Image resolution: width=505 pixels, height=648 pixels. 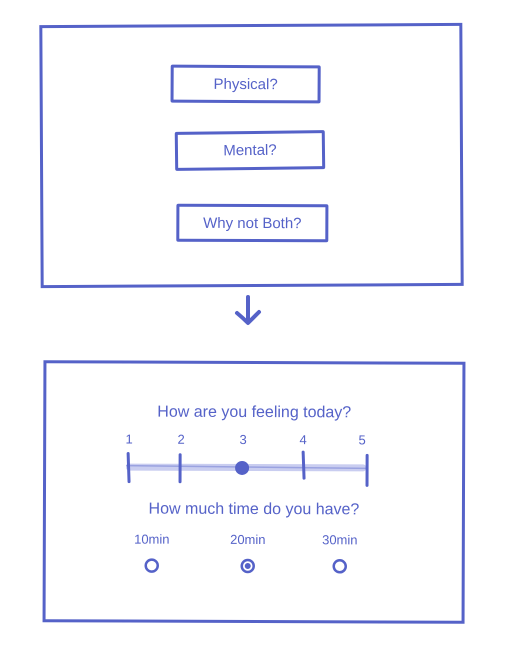 What do you see at coordinates (152, 566) in the screenshot?
I see `radio-10min` at bounding box center [152, 566].